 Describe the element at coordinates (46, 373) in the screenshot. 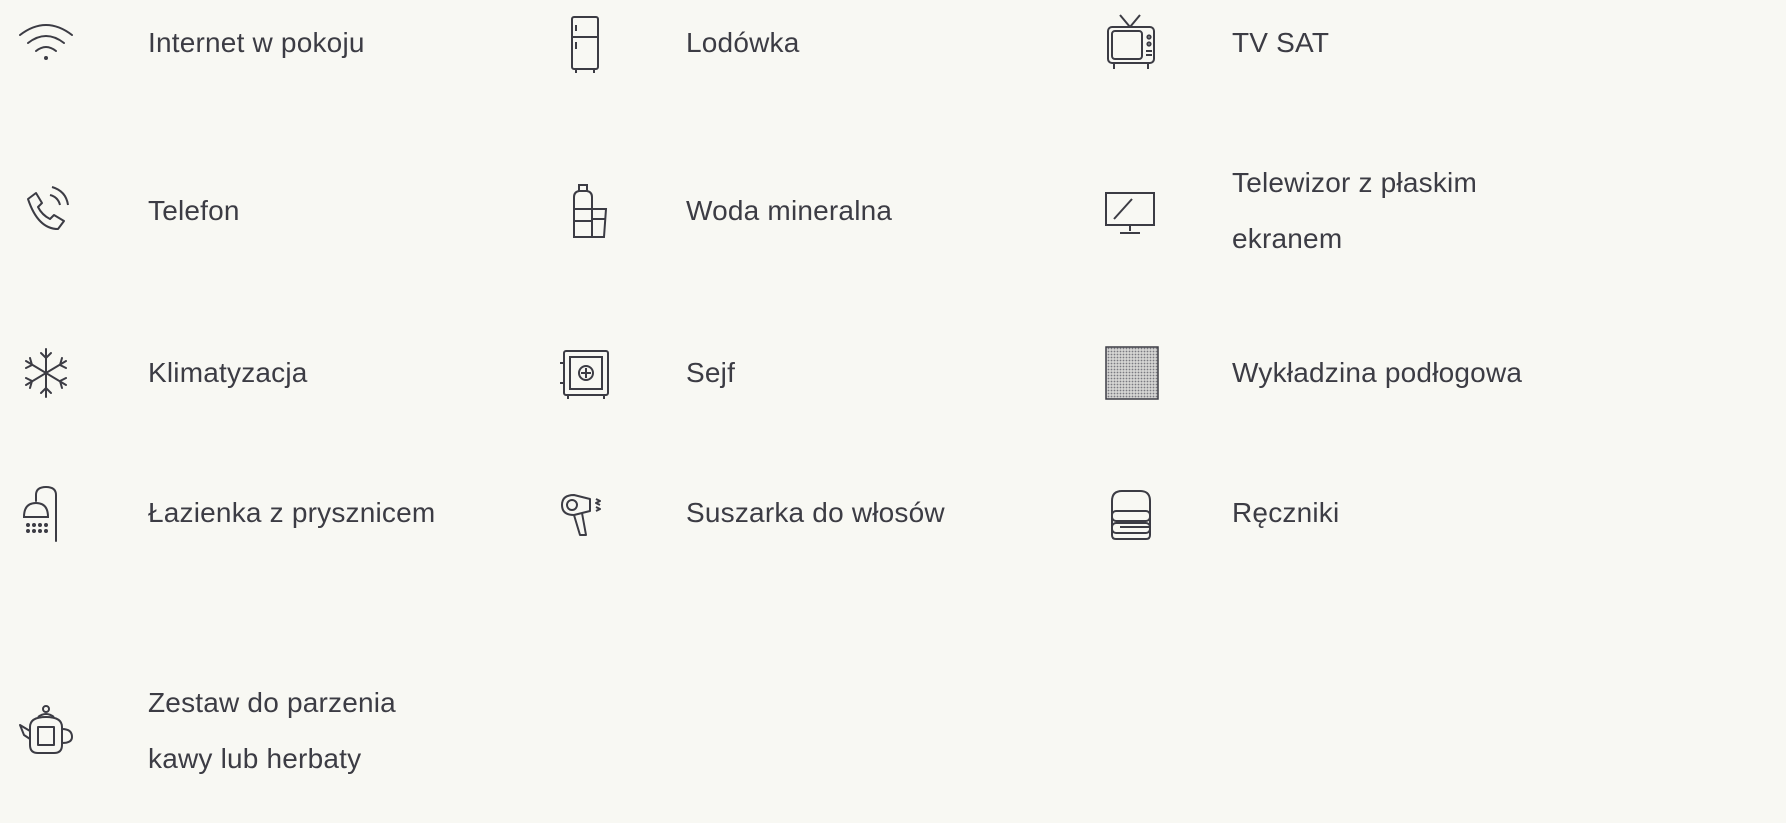

I see `snowflake-icon` at that location.